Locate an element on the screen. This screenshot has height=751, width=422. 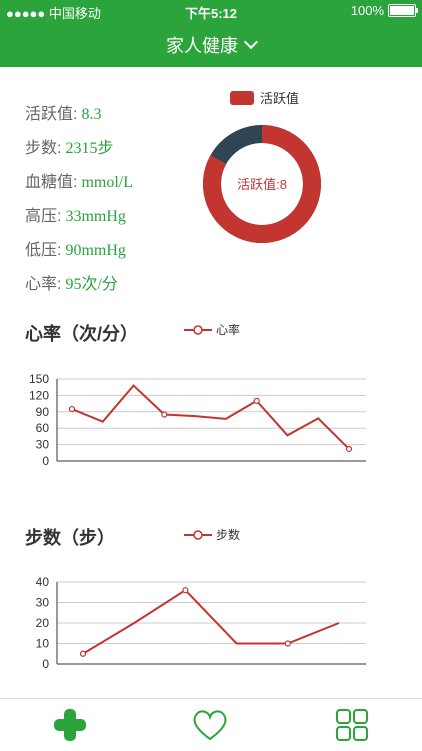
status-bar: ●●●●● 中国移动 下午5:12 100% is located at coordinates (211, 11).